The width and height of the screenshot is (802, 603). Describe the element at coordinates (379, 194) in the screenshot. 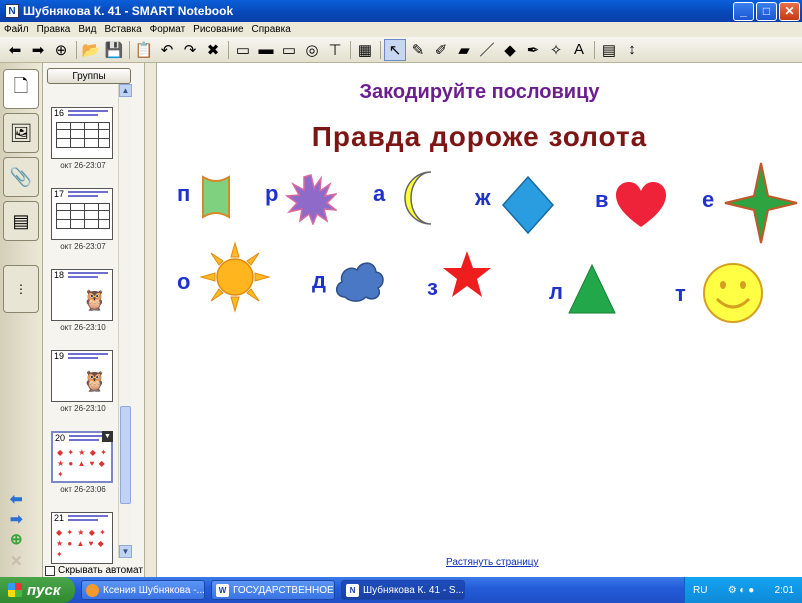

I see `letter-a: а` at that location.